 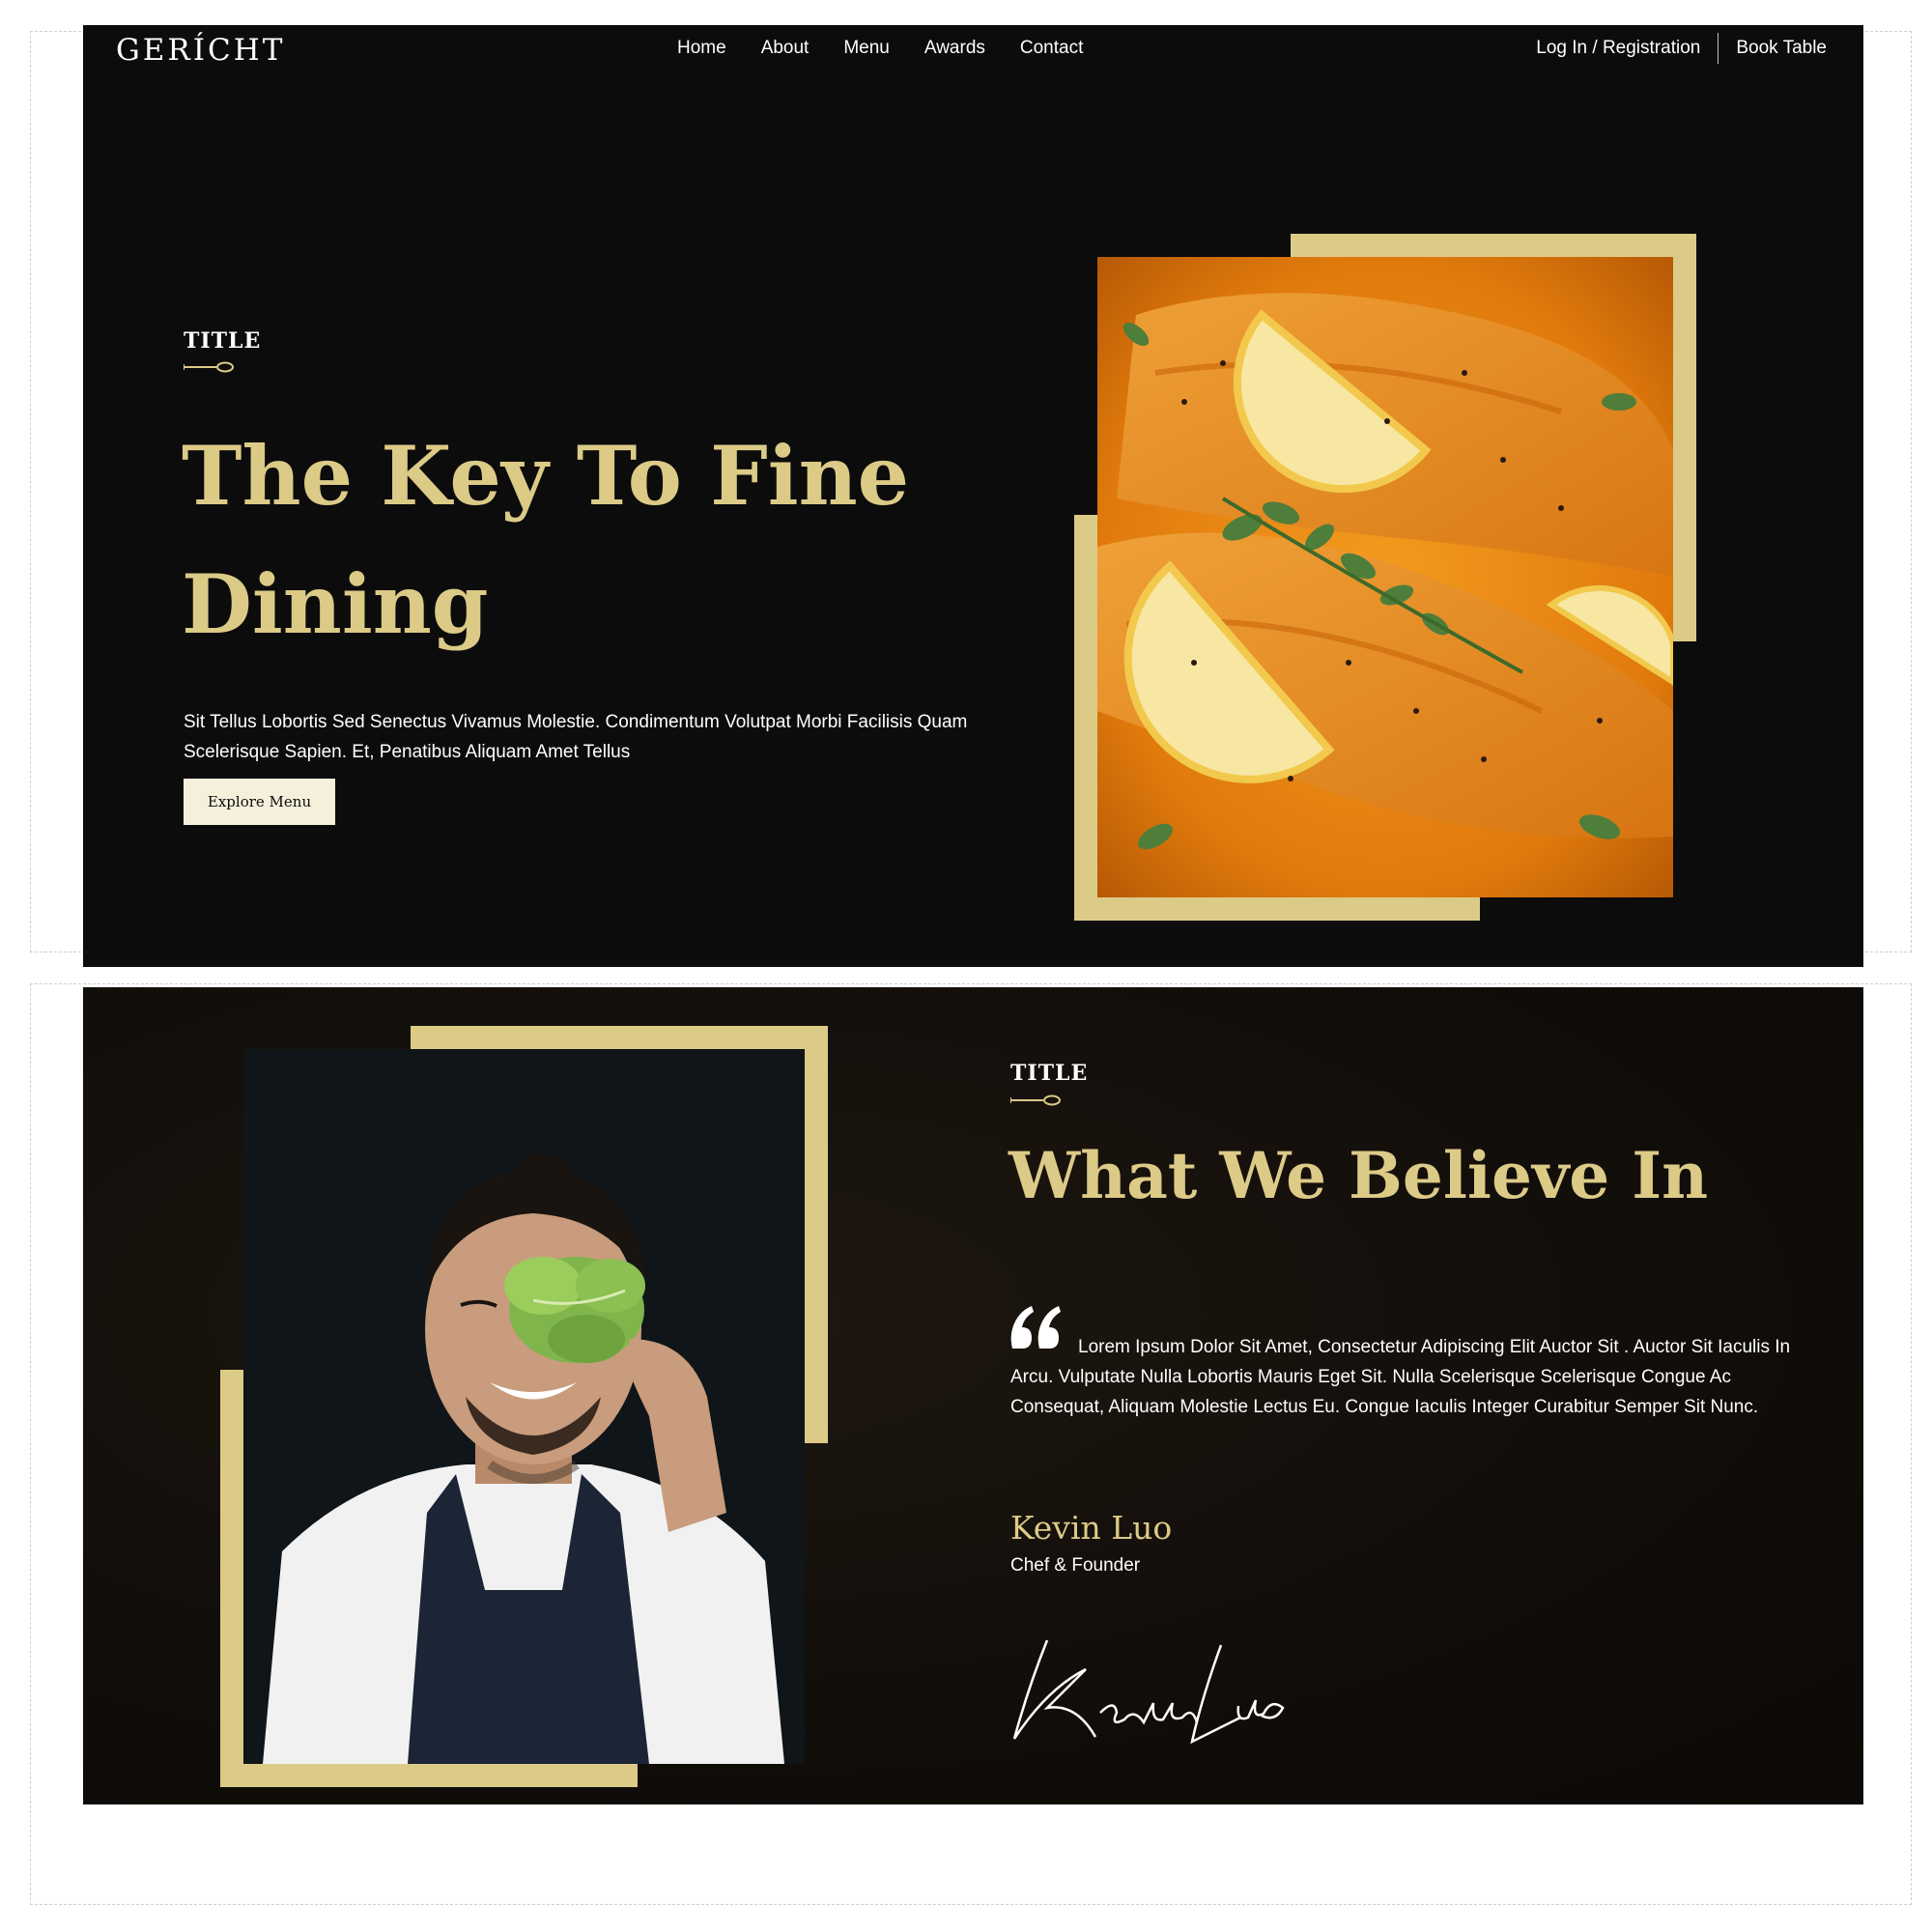 I want to click on nav-link-awards: Awards, so click(x=954, y=48).